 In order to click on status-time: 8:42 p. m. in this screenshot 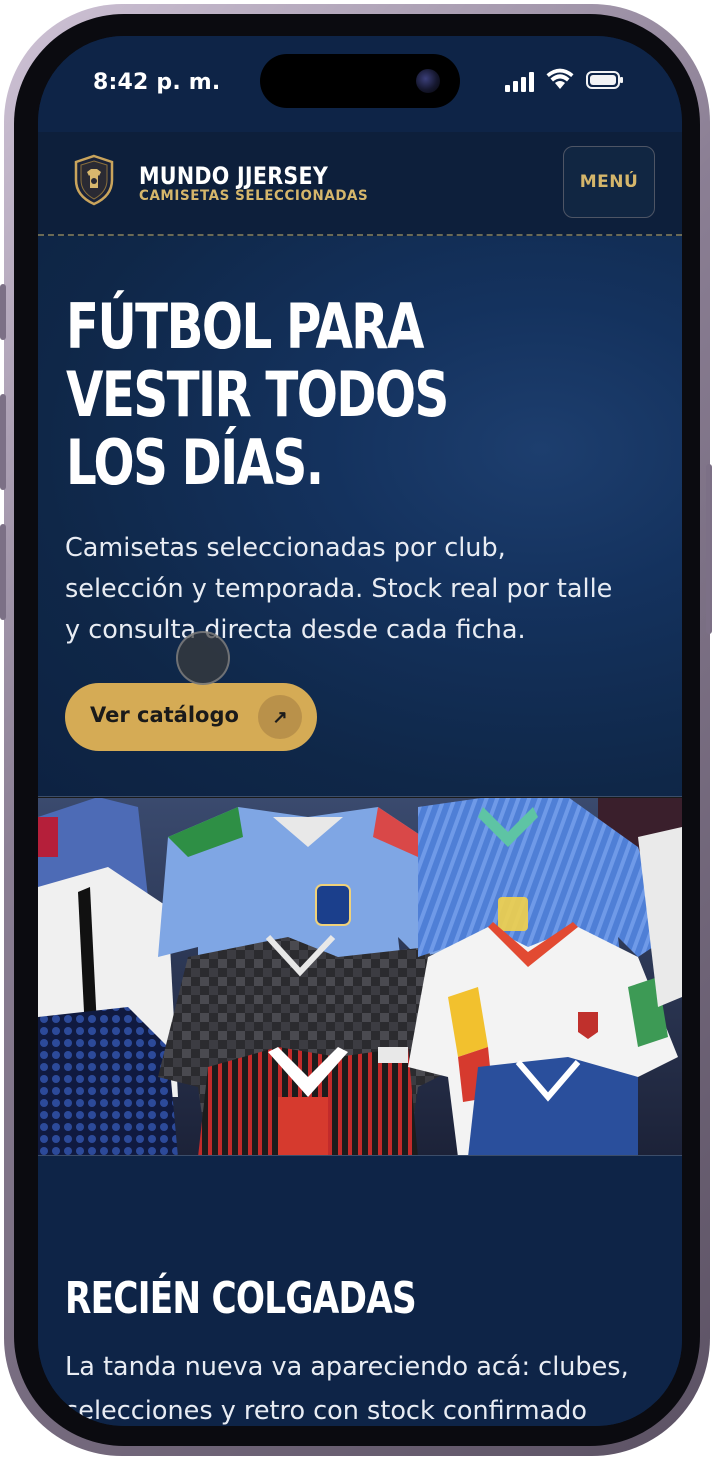, I will do `click(157, 82)`.